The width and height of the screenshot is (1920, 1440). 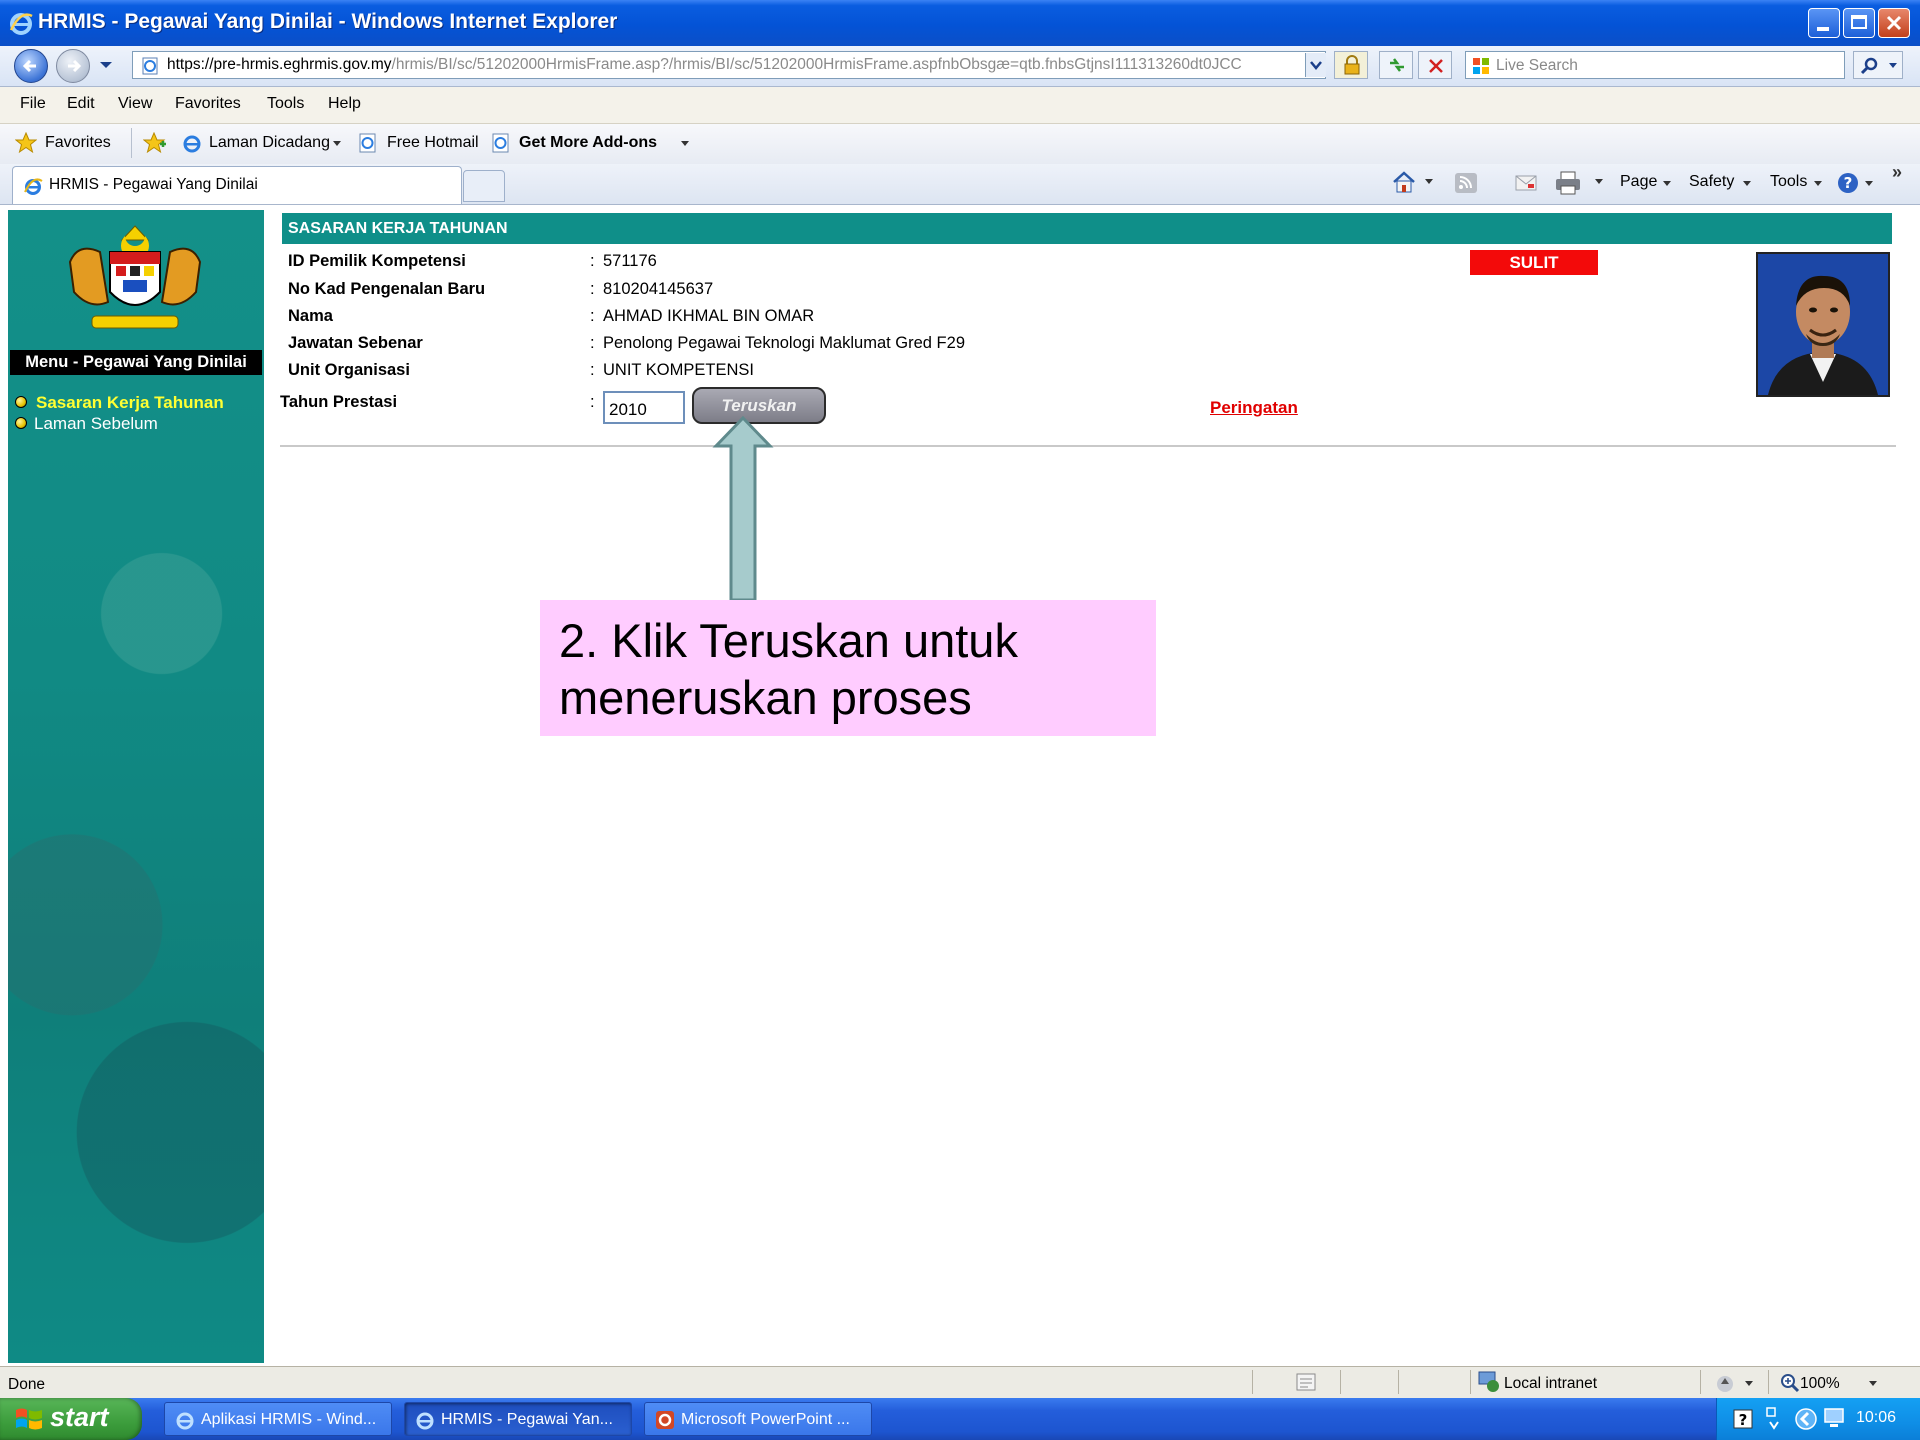 What do you see at coordinates (1894, 23) in the screenshot?
I see `close-window-button` at bounding box center [1894, 23].